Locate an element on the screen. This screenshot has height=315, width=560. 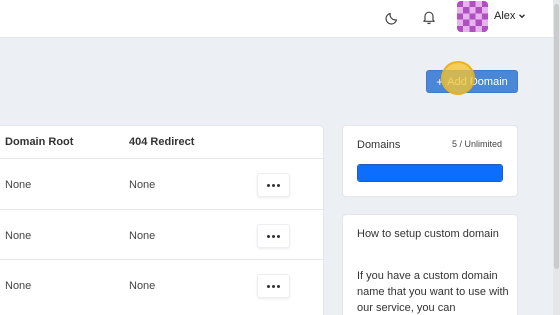
help-title: How to setup custom domain is located at coordinates (428, 234).